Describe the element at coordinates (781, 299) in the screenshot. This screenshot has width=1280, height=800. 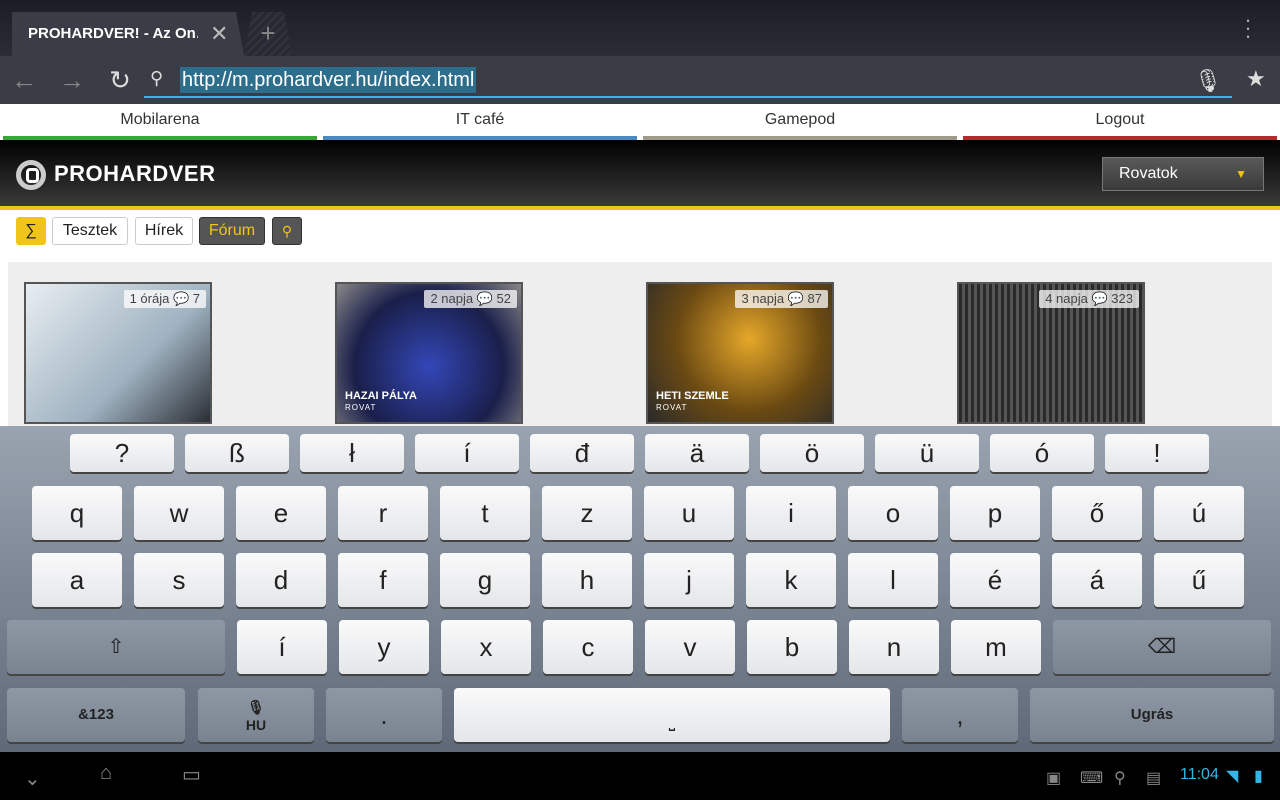
I see `article-meta: 3 napja 💬 87` at that location.